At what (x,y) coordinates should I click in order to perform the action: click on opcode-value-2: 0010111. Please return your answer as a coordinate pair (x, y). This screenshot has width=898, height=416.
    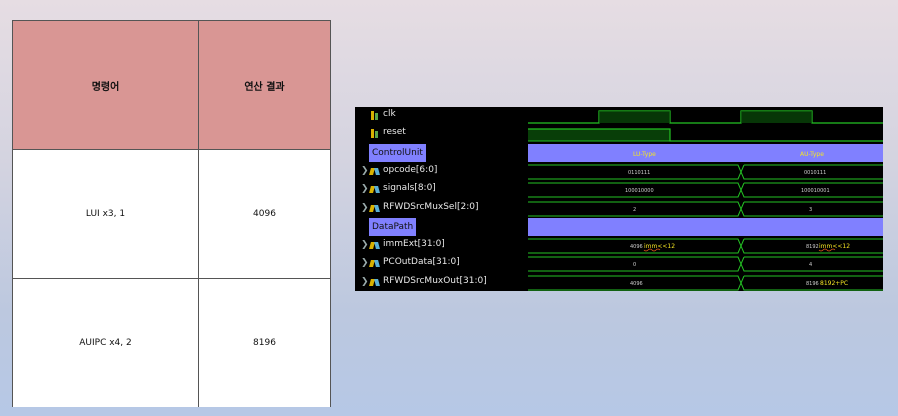
    Looking at the image, I should click on (815, 173).